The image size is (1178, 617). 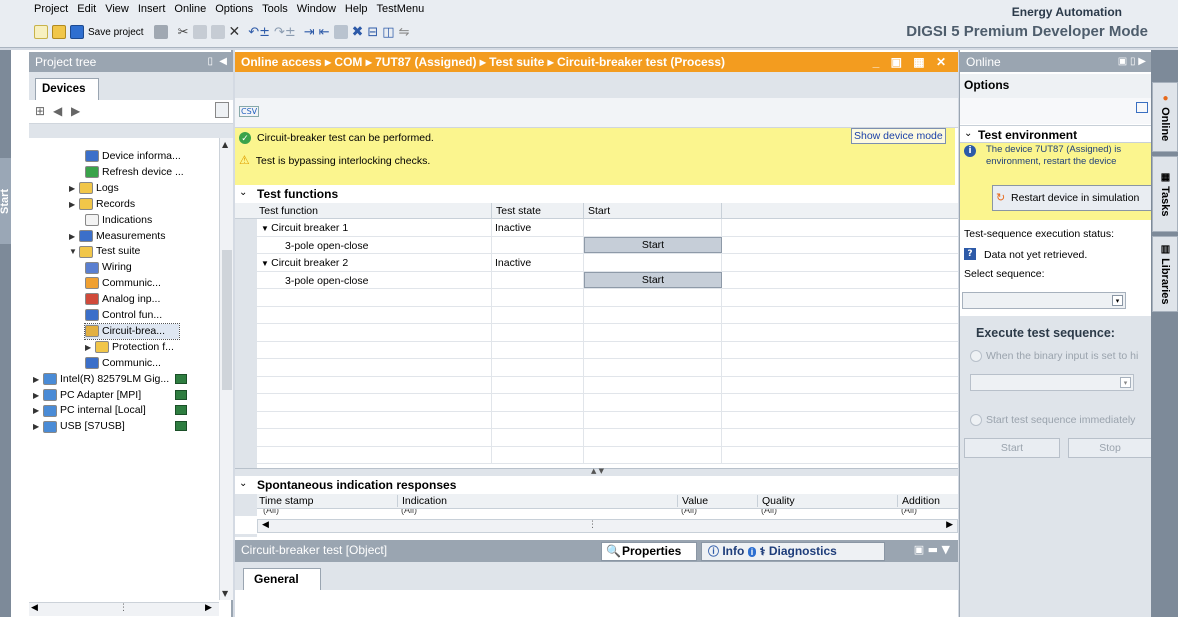 I want to click on sequence-select: ▾, so click(x=1044, y=300).